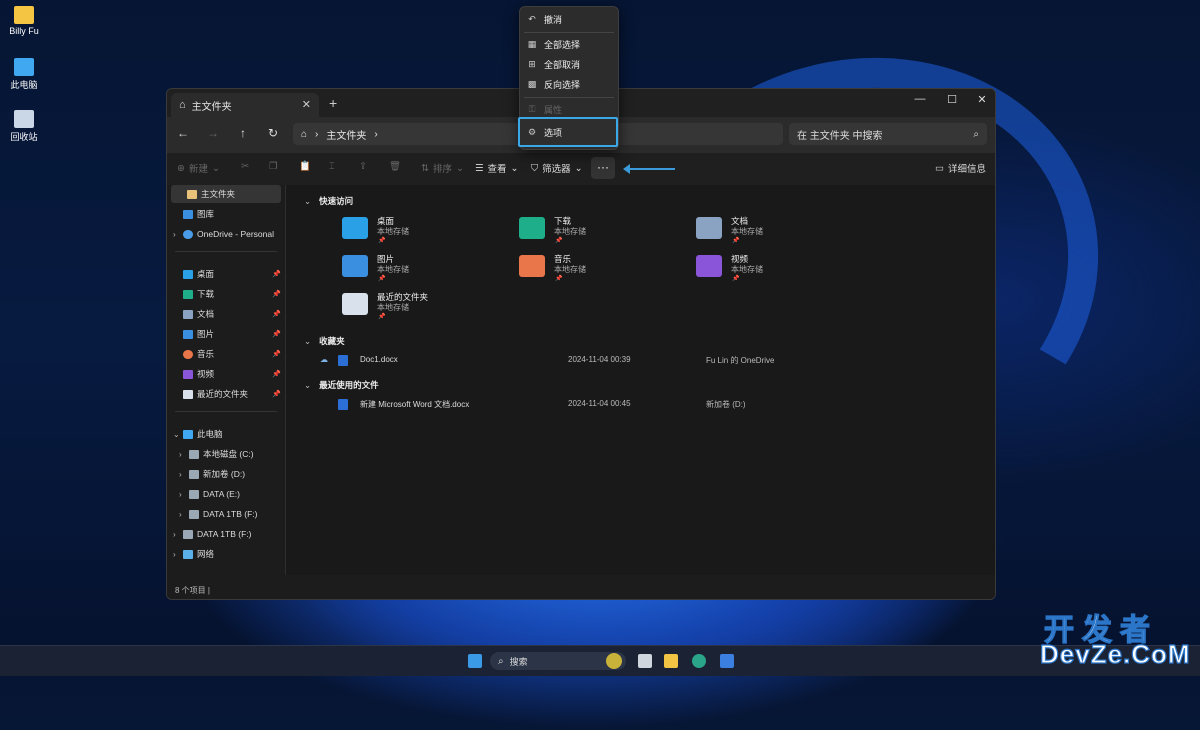  What do you see at coordinates (236, 234) in the screenshot?
I see `sidebar-item-label: OneDrive - Personal` at bounding box center [236, 234].